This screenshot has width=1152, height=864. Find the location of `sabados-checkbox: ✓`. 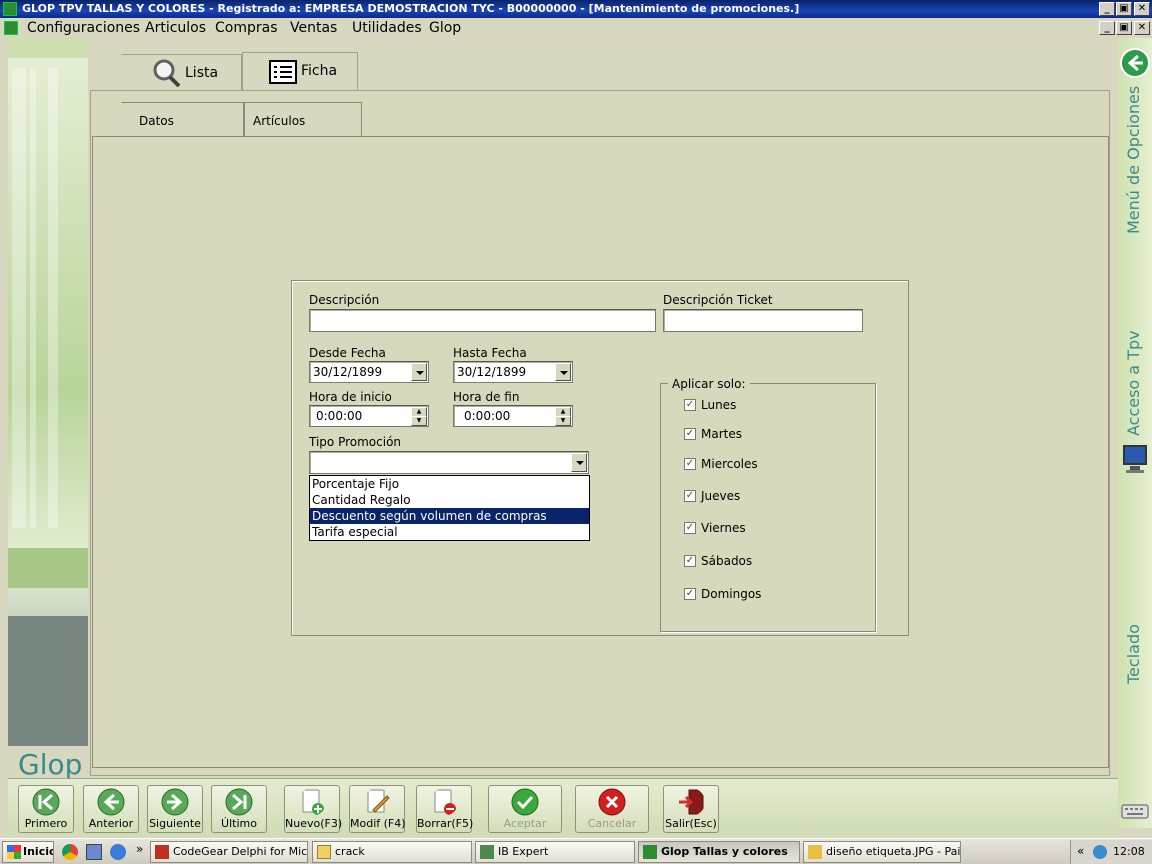

sabados-checkbox: ✓ is located at coordinates (690, 561).